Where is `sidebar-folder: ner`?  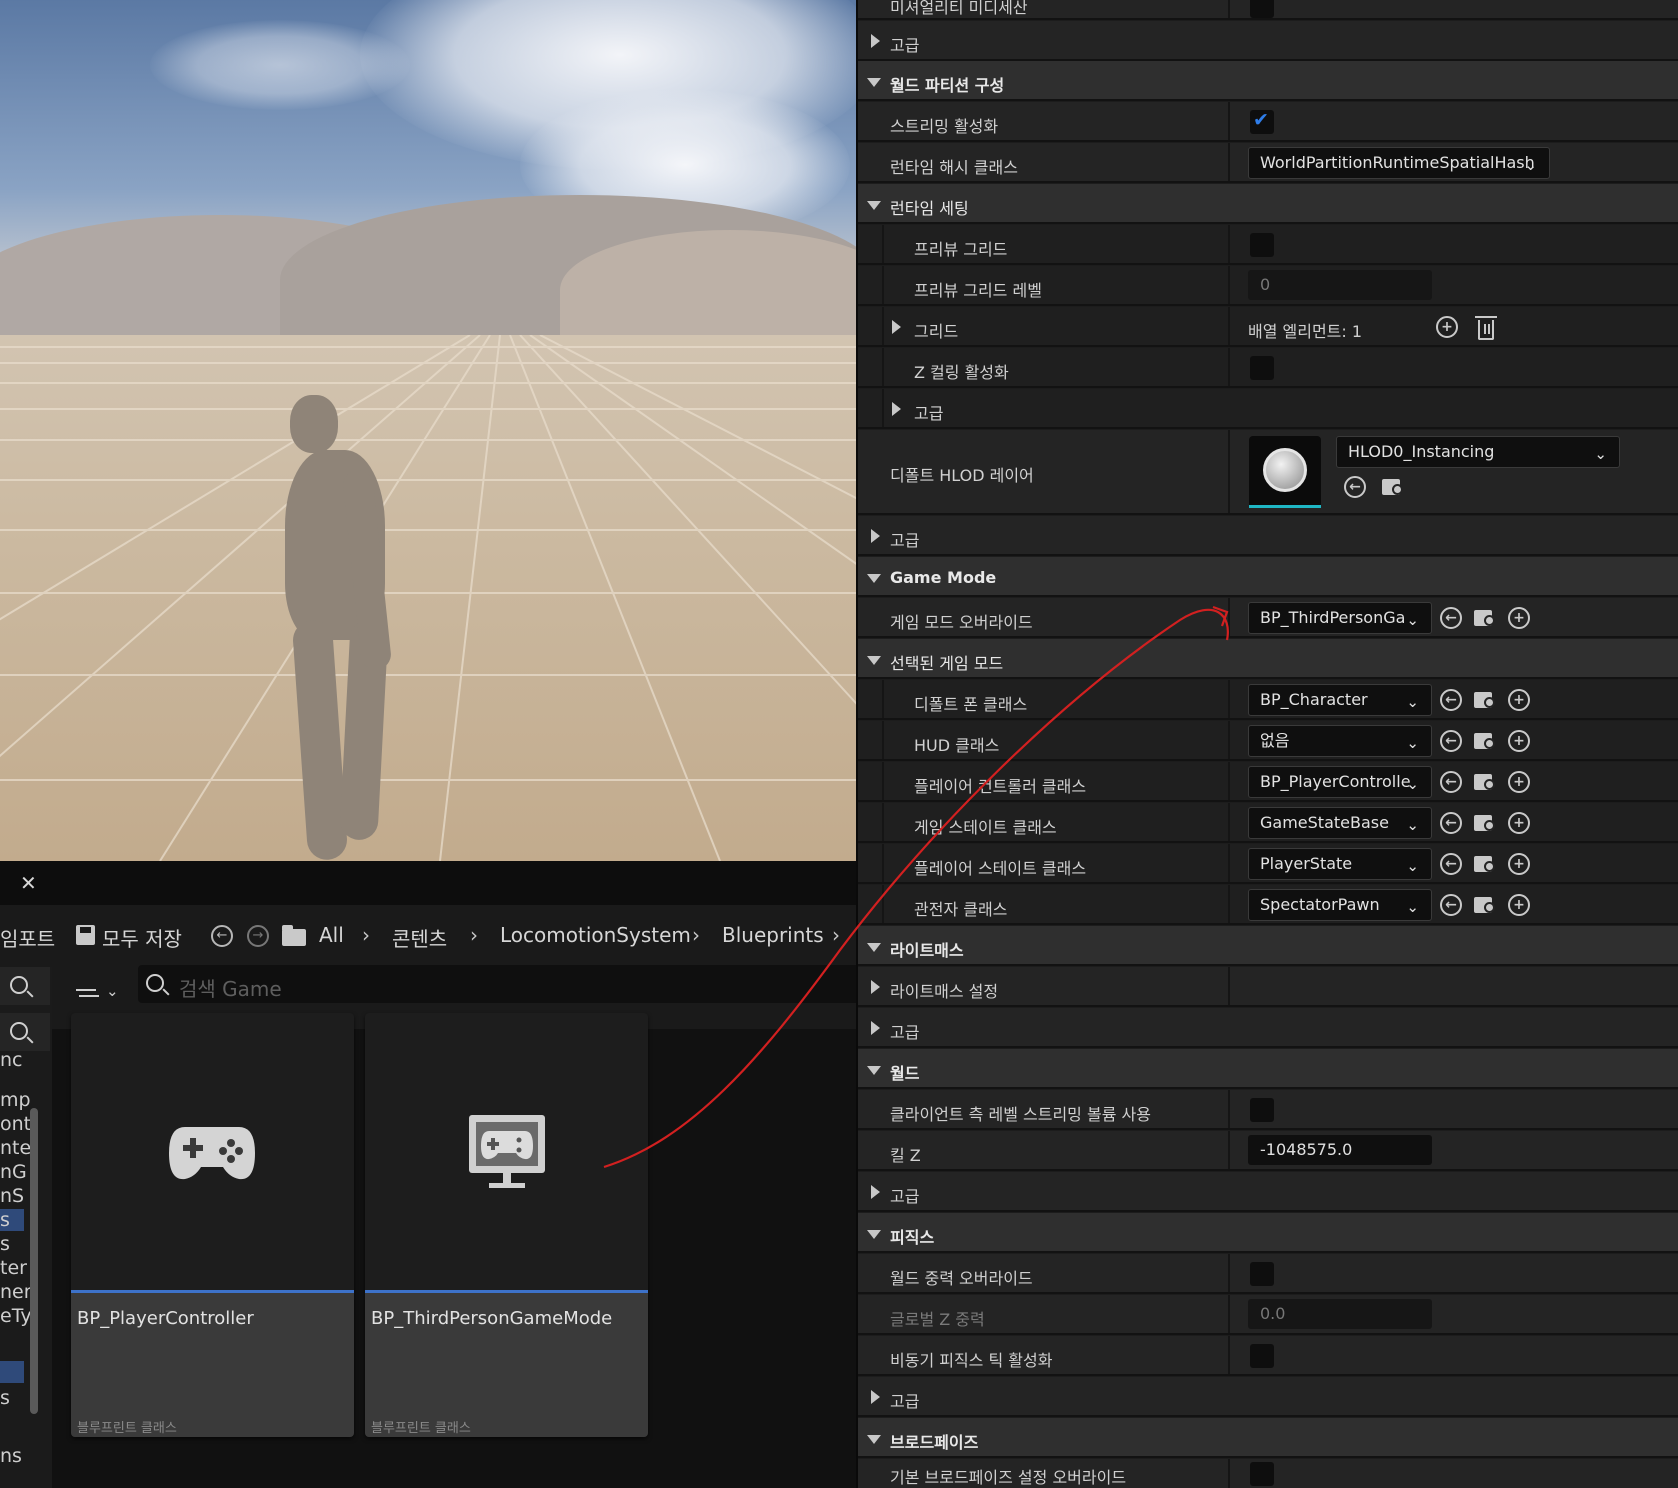
sidebar-folder: ner is located at coordinates (16, 1292).